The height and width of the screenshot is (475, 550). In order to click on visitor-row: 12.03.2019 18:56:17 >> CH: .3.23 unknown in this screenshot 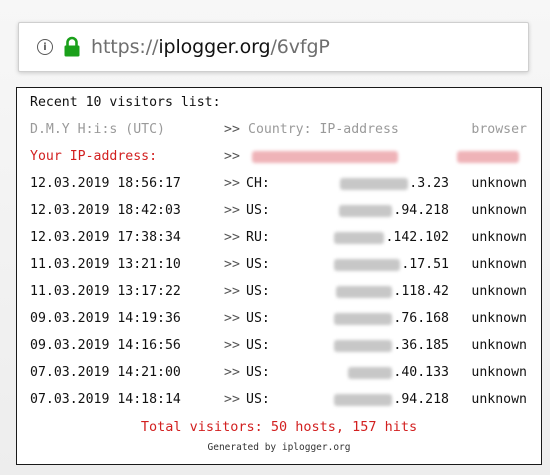, I will do `click(279, 184)`.